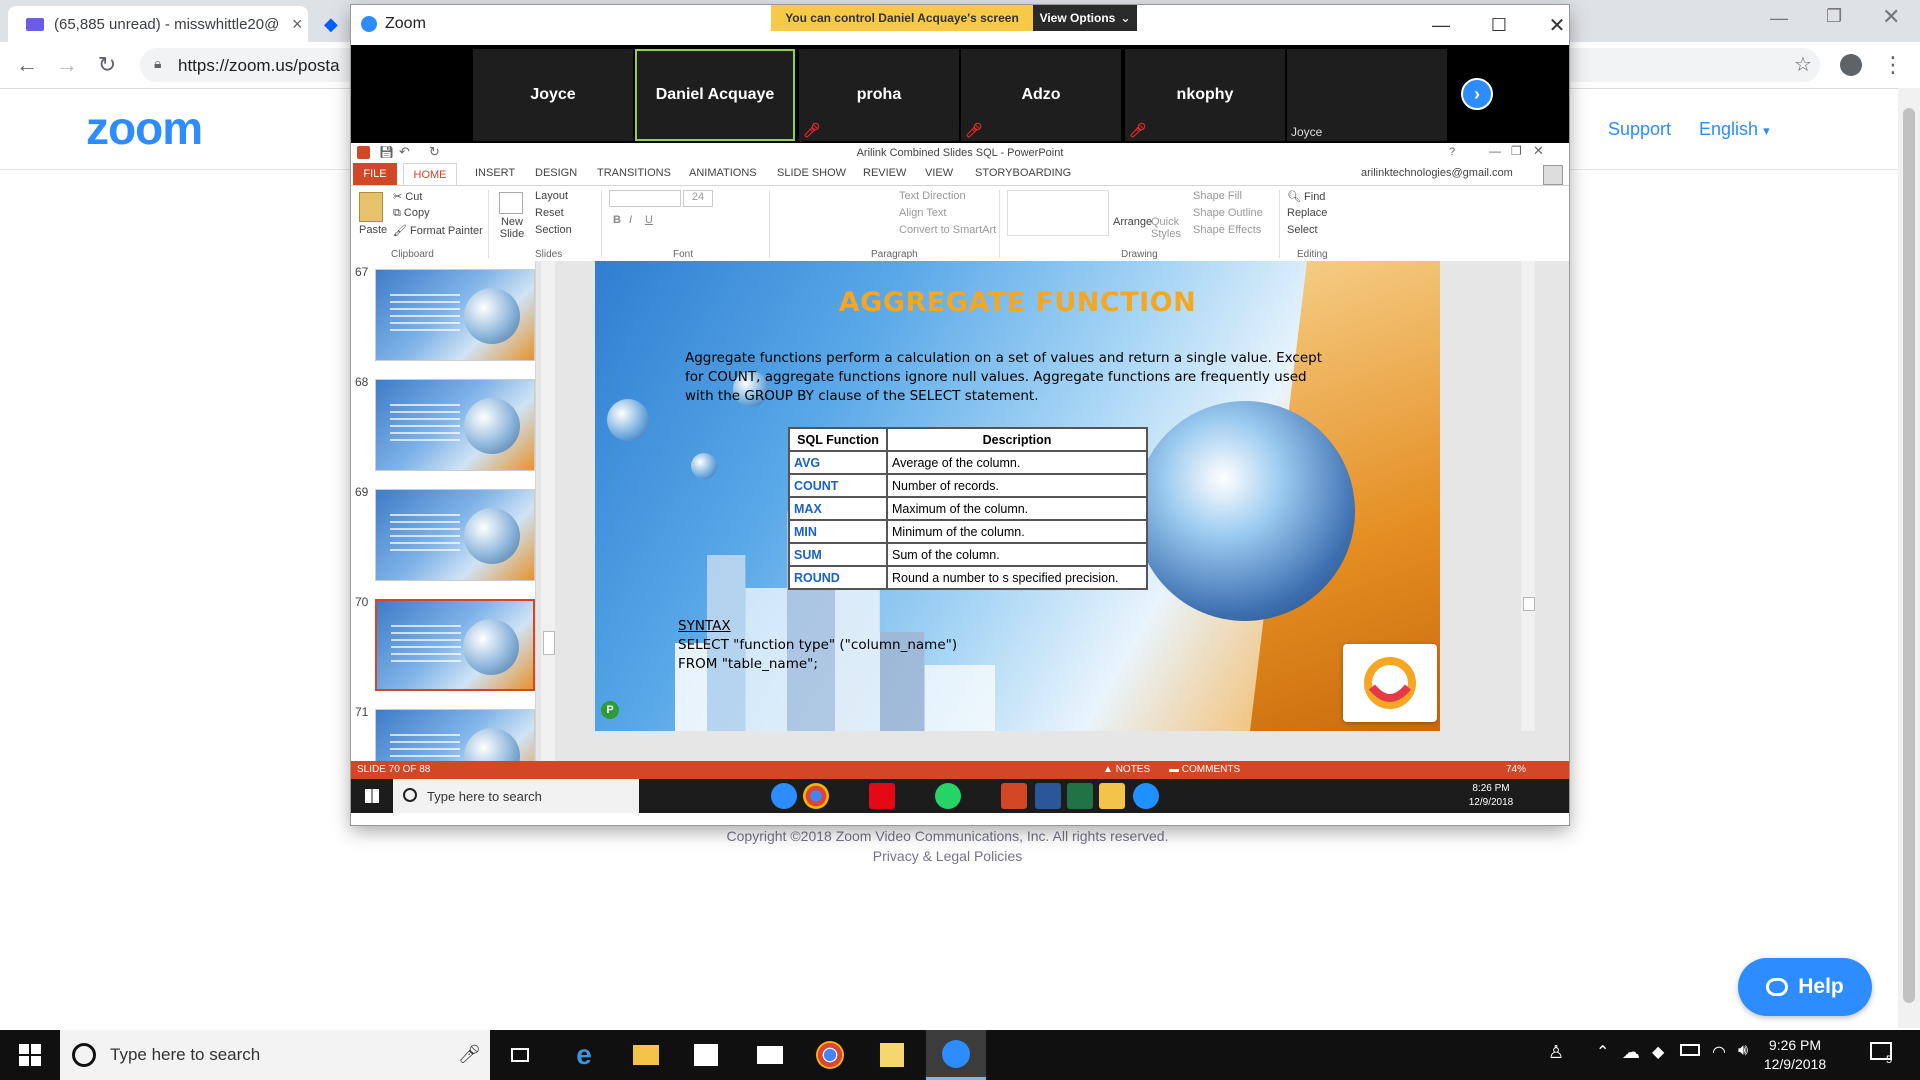 This screenshot has height=1080, width=1920. What do you see at coordinates (1658, 1052) in the screenshot?
I see `dropbox-tray-icon: ◆` at bounding box center [1658, 1052].